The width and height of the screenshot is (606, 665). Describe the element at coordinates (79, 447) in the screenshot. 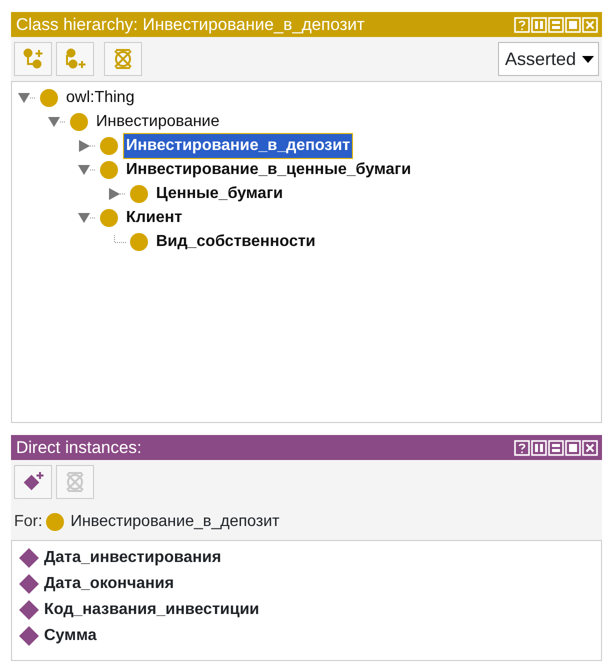

I see `panel-title: Direct instances:` at that location.